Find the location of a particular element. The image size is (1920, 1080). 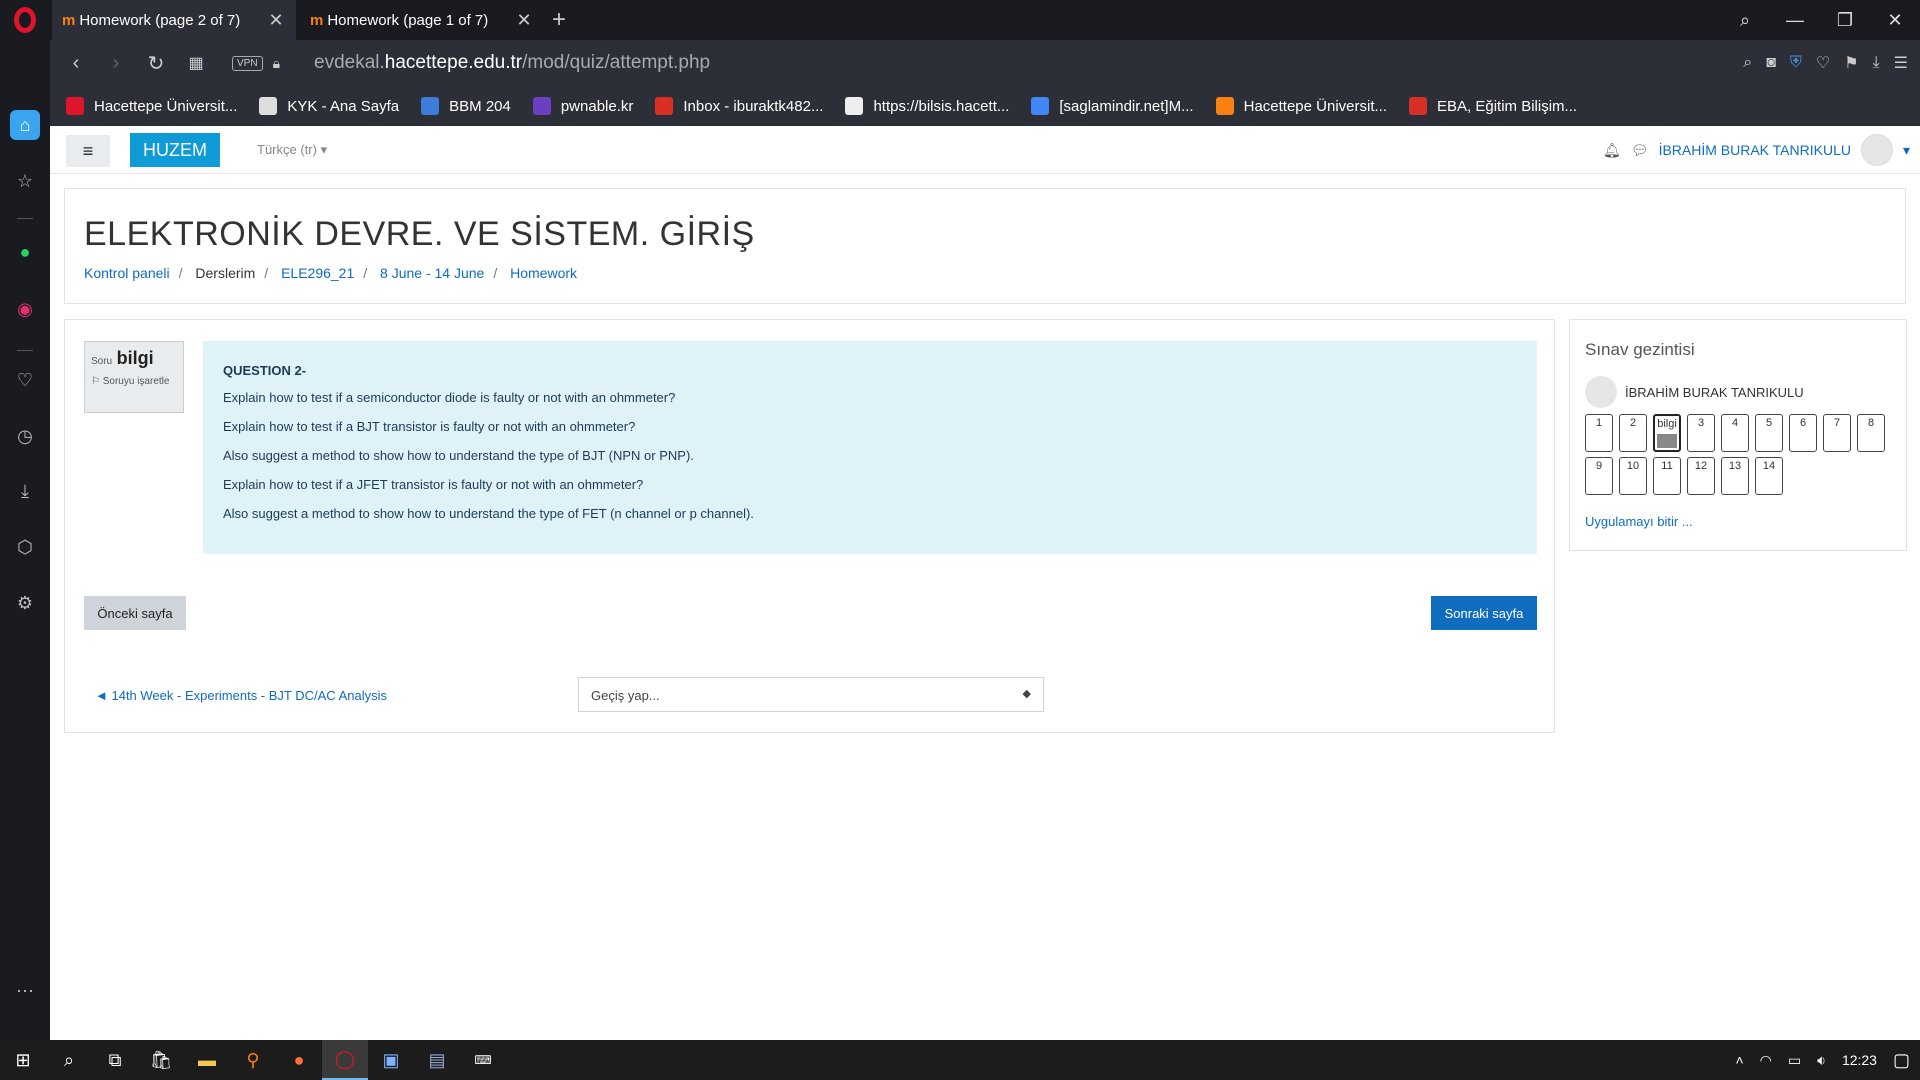

flag-question-button: ⚐ Soruyu işaretle is located at coordinates (134, 381).